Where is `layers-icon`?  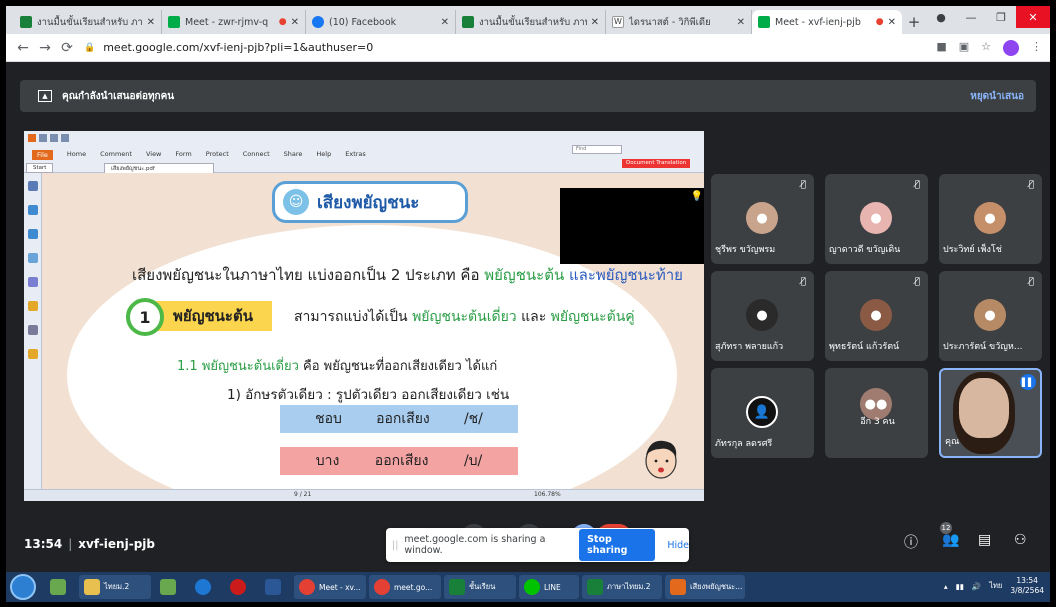 layers-icon is located at coordinates (33, 258).